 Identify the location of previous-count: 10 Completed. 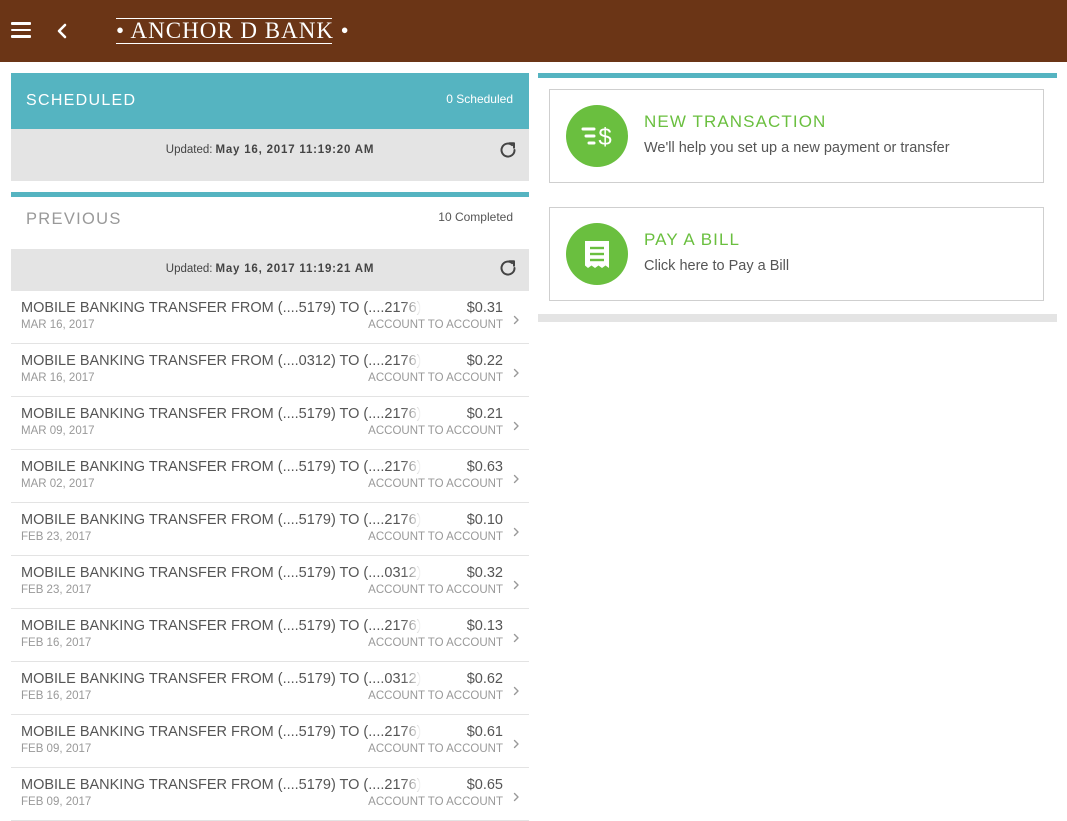
(475, 217).